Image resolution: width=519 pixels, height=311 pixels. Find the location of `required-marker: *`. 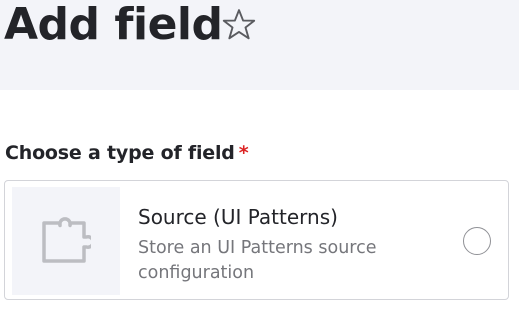

required-marker: * is located at coordinates (243, 153).